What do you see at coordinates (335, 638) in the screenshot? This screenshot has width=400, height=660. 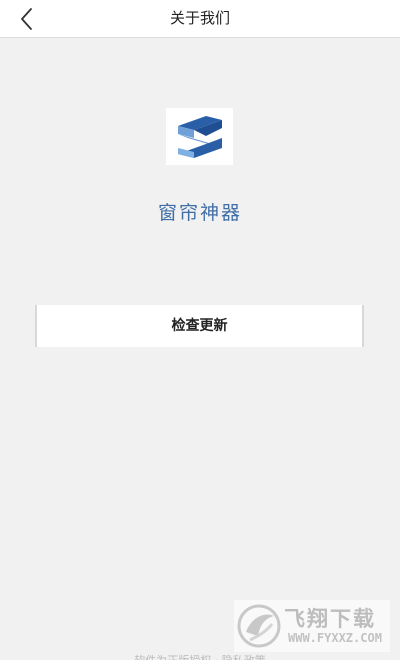 I see `watermark-url: WWW.FYXXZ.COM` at bounding box center [335, 638].